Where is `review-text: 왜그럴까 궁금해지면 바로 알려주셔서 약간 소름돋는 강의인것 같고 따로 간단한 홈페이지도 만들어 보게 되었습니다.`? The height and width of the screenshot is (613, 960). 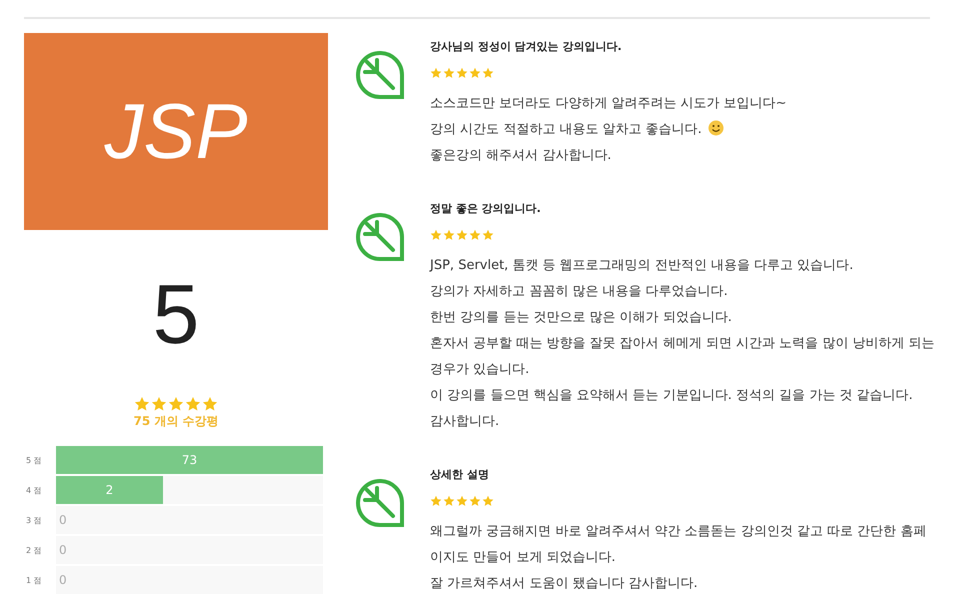
review-text: 왜그럴까 궁금해지면 바로 알려주셔서 약간 소름돋는 강의인것 같고 따로 간단한 홈페이지도 만들어 보게 되었습니다. is located at coordinates (678, 544).